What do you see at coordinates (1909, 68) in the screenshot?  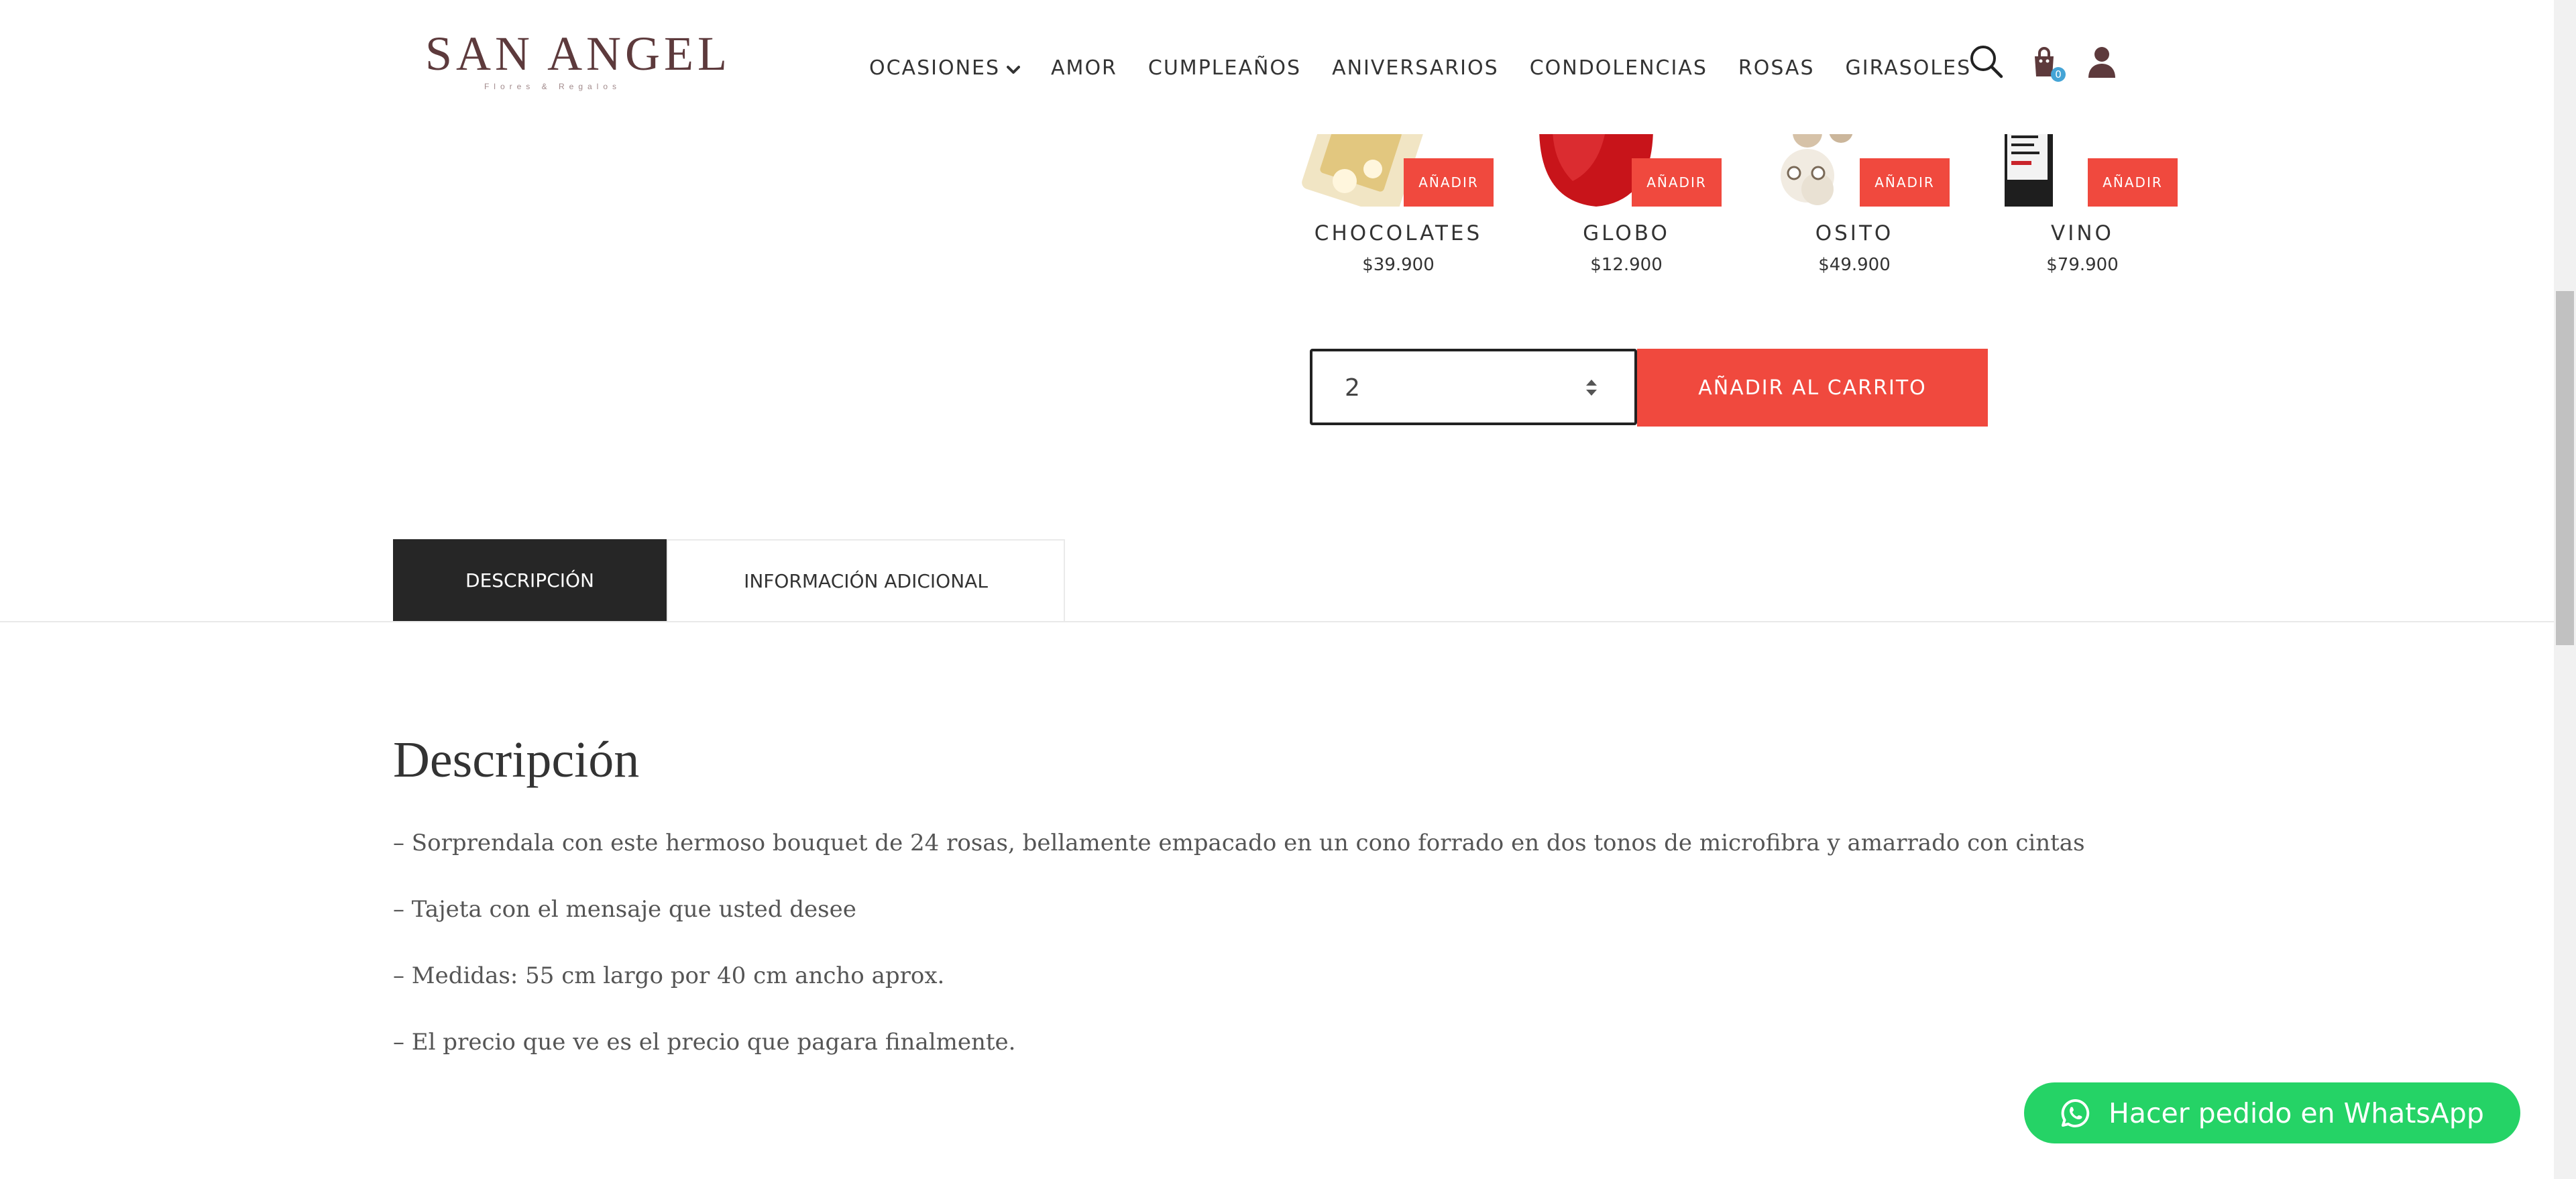 I see `nav-item-girasoles: GIRASOLES` at bounding box center [1909, 68].